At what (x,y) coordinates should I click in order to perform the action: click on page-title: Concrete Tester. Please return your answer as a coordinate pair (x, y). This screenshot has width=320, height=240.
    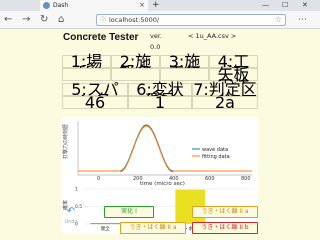
    Looking at the image, I should click on (101, 37).